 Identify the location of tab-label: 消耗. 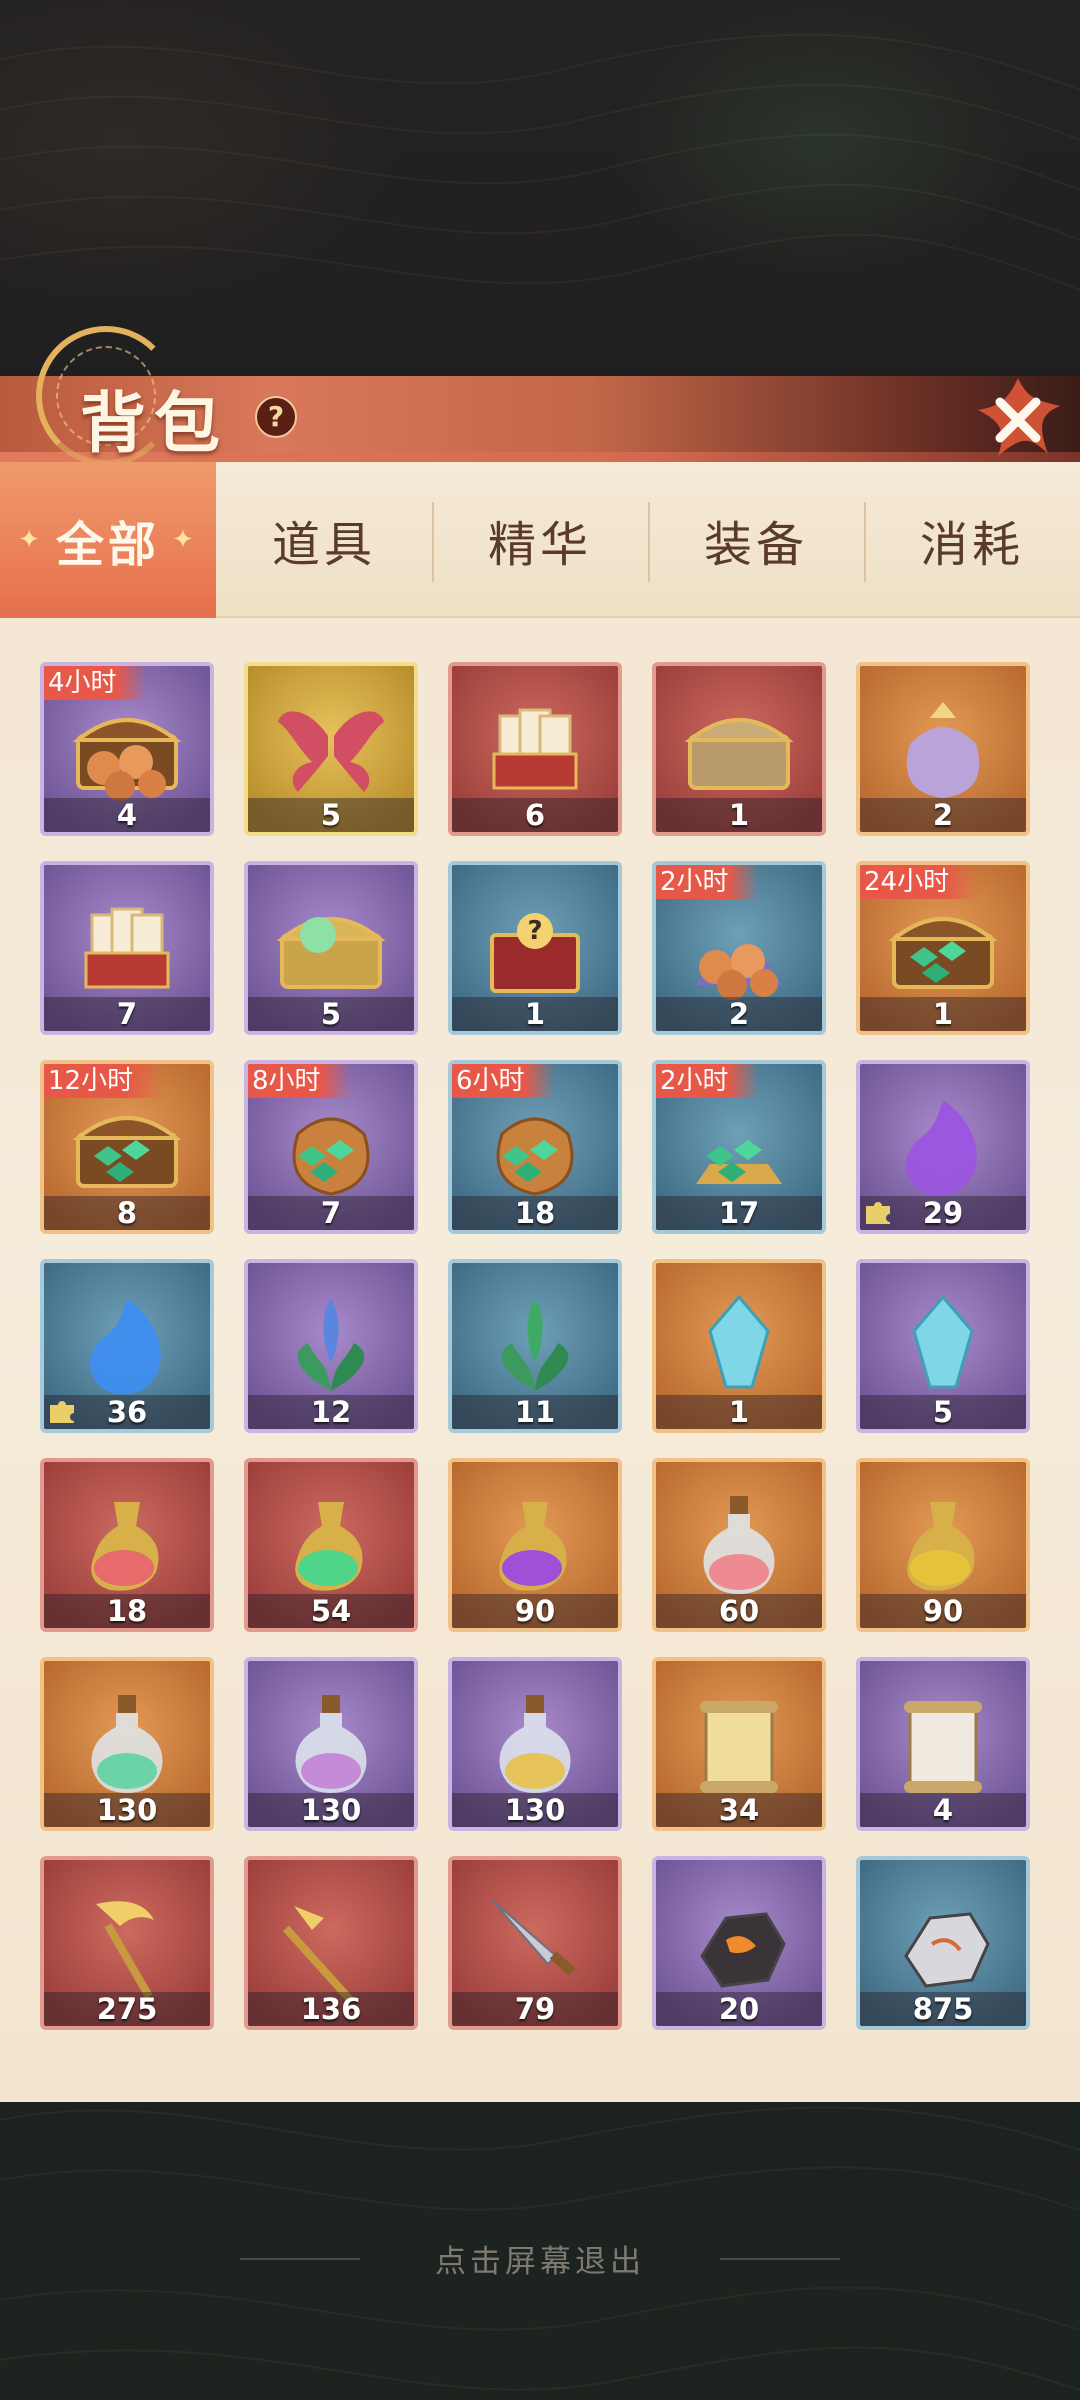
(971, 545).